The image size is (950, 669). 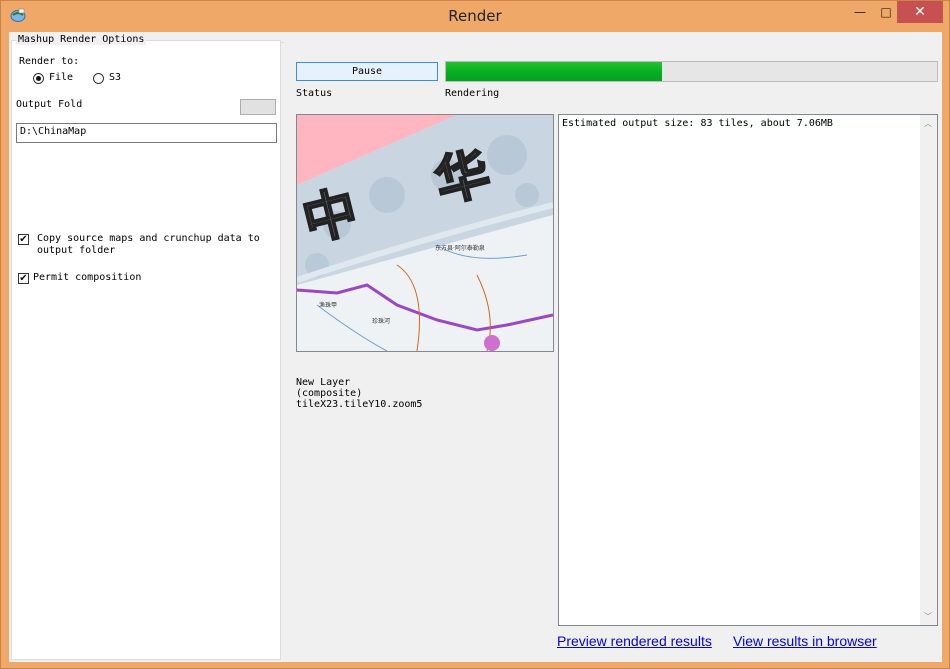 I want to click on copy-source-checkbox: ✔, so click(x=23, y=239).